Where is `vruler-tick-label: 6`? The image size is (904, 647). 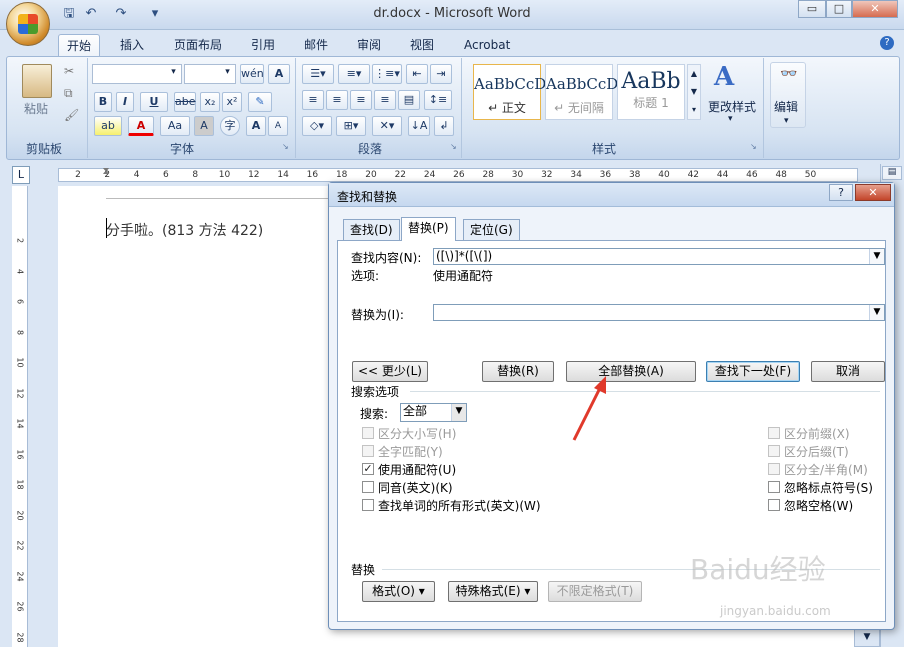 vruler-tick-label: 6 is located at coordinates (20, 301).